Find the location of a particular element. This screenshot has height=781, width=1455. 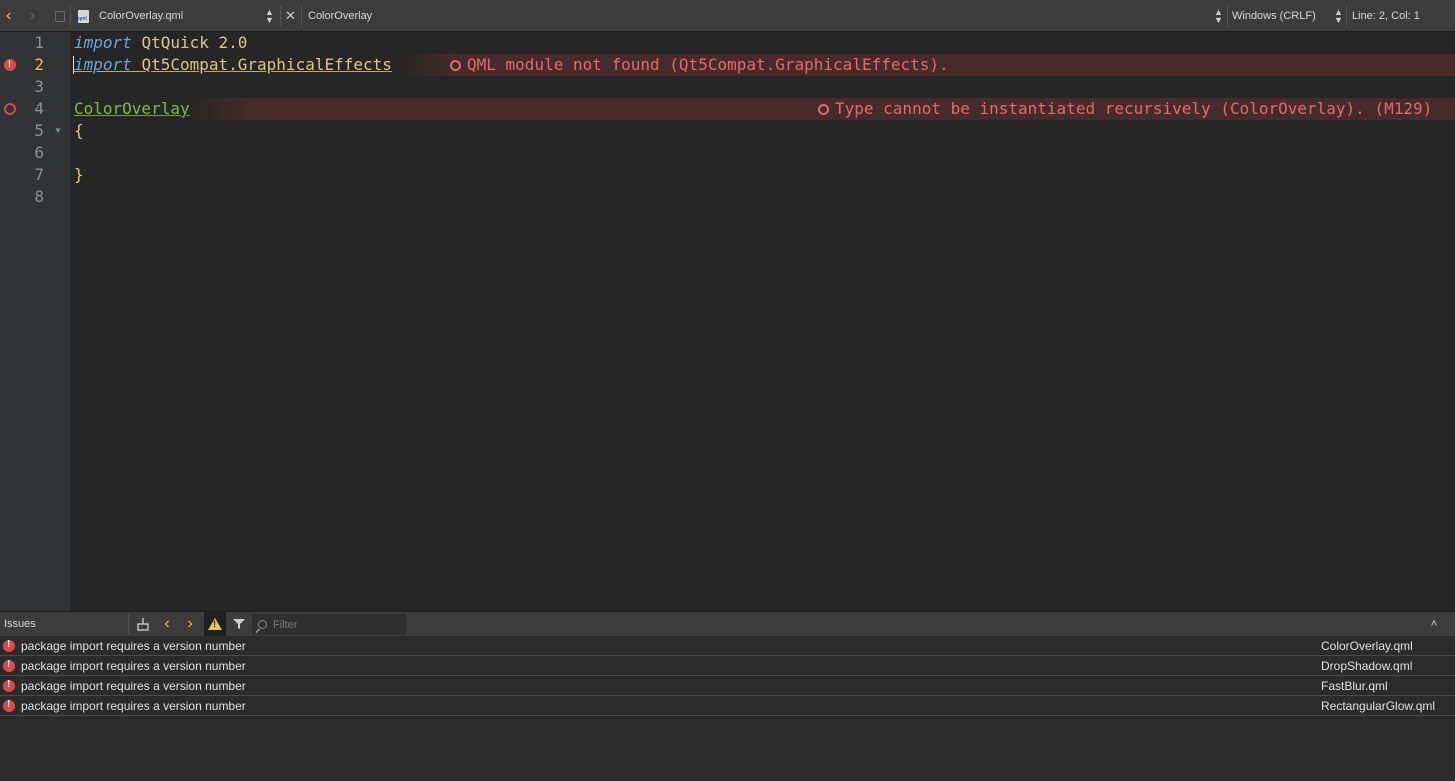

file-name: ColorOverlay.qml is located at coordinates (141, 16).